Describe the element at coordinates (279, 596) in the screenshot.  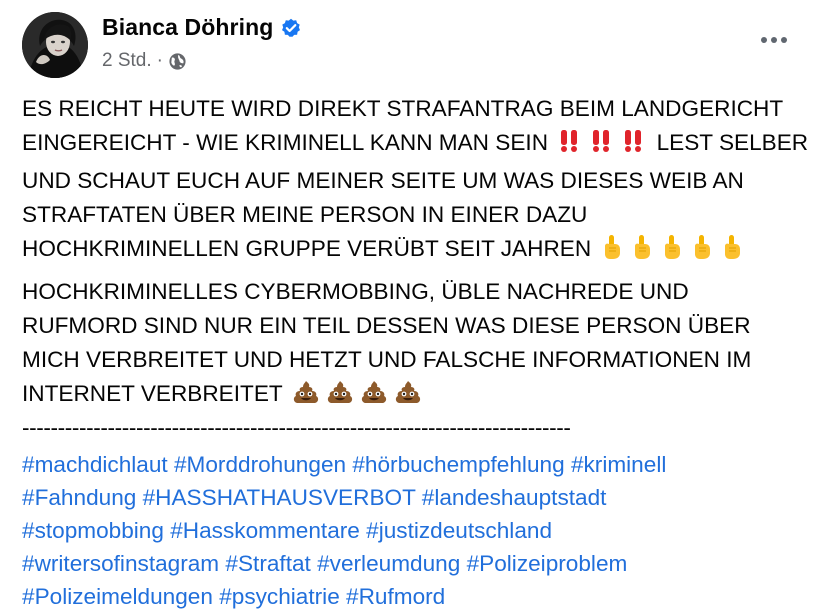
I see `hashtag-link: #psychiatrie` at that location.